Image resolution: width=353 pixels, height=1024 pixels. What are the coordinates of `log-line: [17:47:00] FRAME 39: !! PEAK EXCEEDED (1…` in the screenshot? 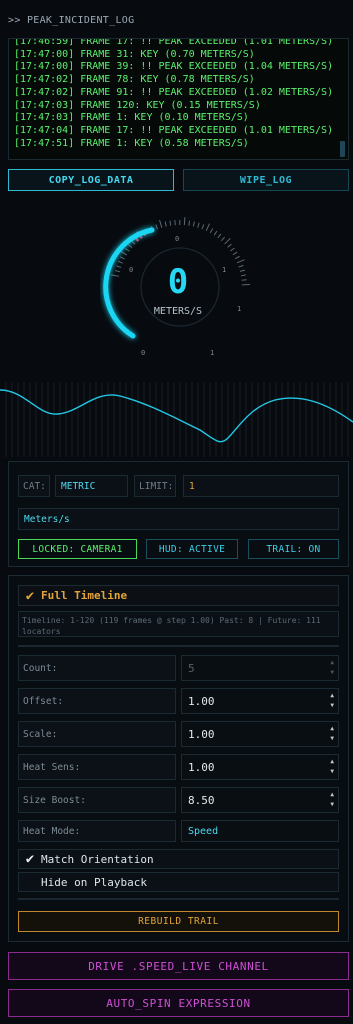 It's located at (174, 67).